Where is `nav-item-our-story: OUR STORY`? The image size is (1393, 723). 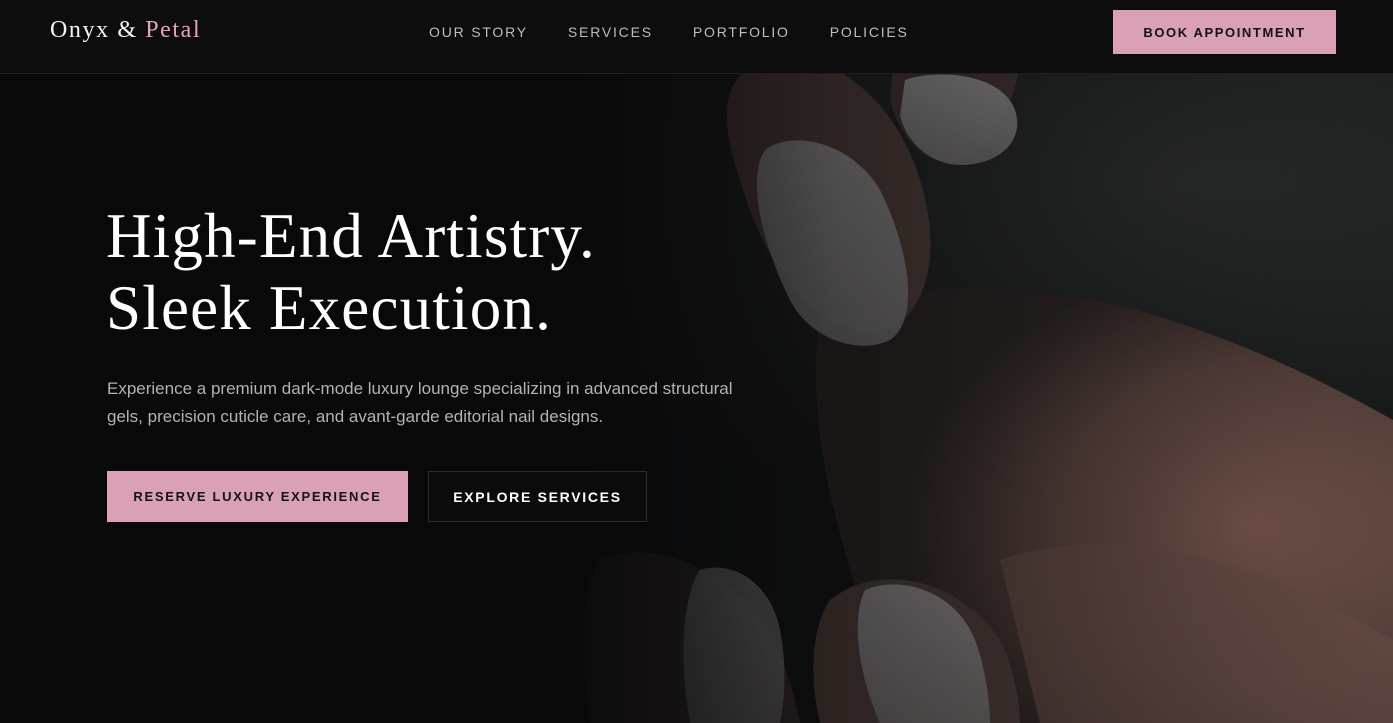 nav-item-our-story: OUR STORY is located at coordinates (478, 32).